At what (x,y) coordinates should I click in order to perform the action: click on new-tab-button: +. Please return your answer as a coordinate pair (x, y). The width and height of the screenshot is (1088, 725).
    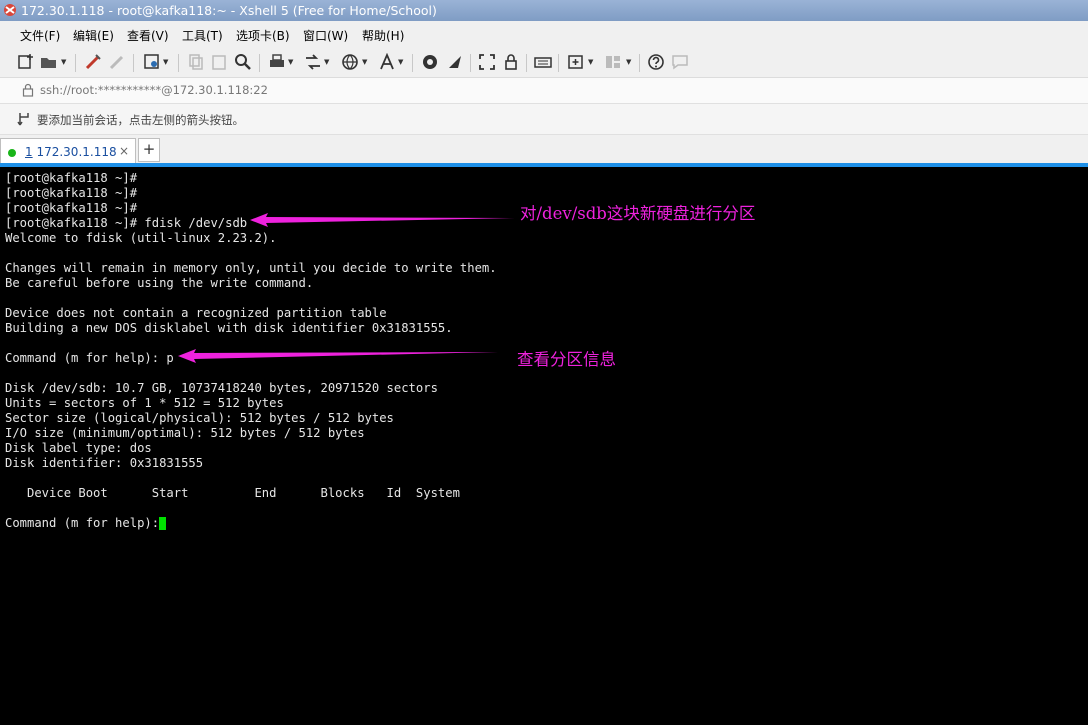
    Looking at the image, I should click on (149, 150).